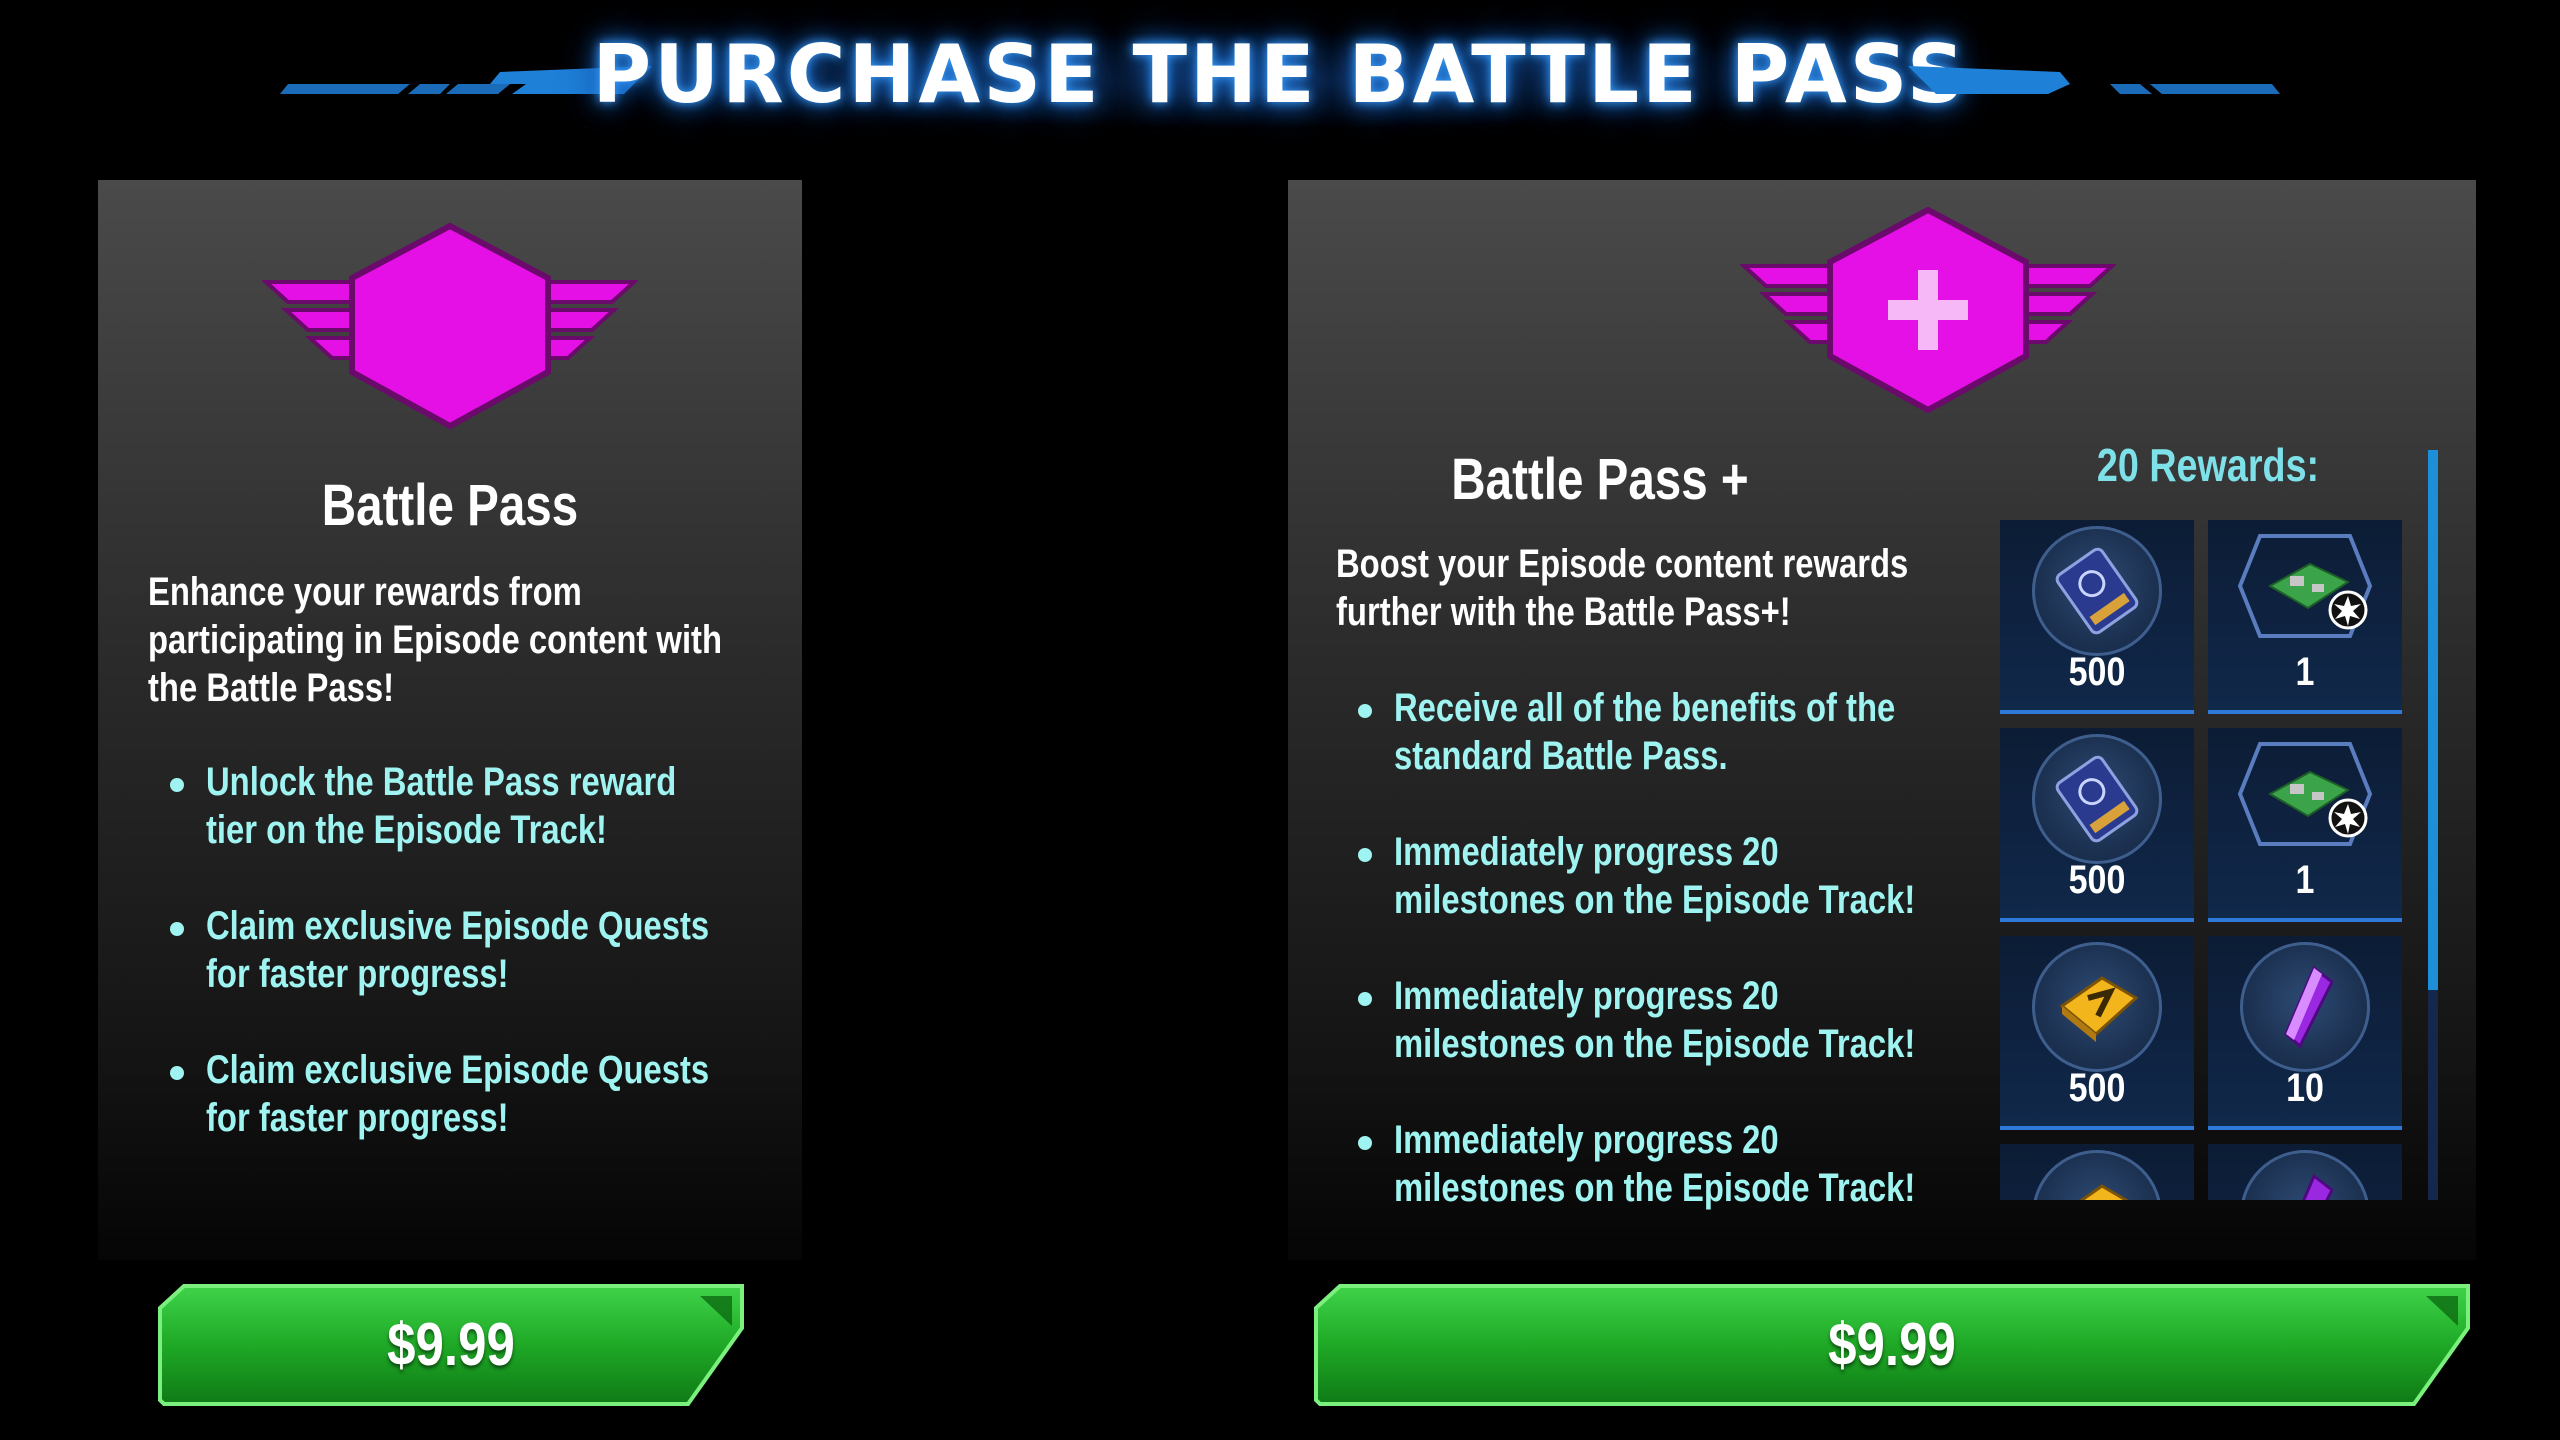  Describe the element at coordinates (2205, 860) in the screenshot. I see `rewards-grid: 500 1 500 1 500 10` at that location.